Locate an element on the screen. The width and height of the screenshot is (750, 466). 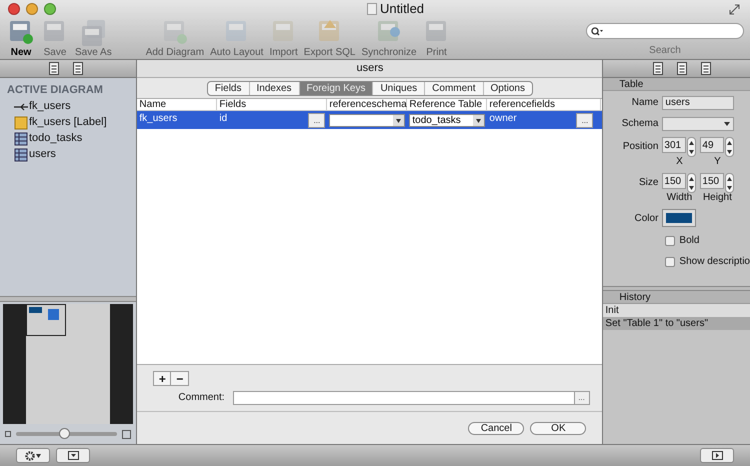
height-label: Height is located at coordinates (717, 198).